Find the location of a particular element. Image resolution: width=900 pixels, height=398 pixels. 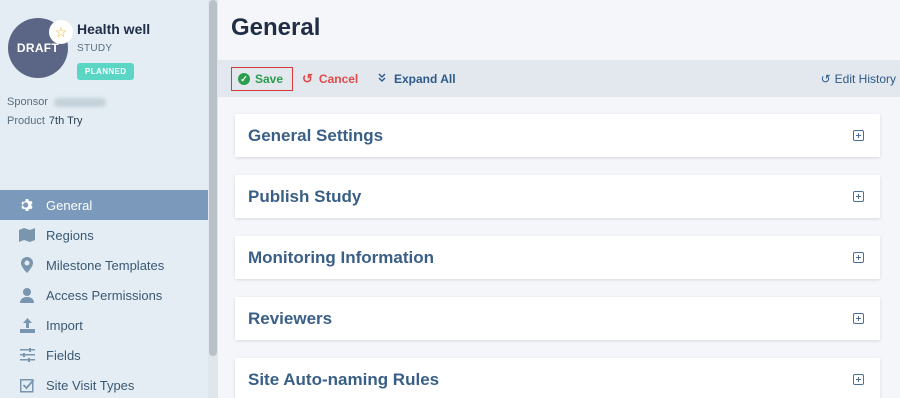

sidebar-item-label: Site Visit Types is located at coordinates (90, 385).